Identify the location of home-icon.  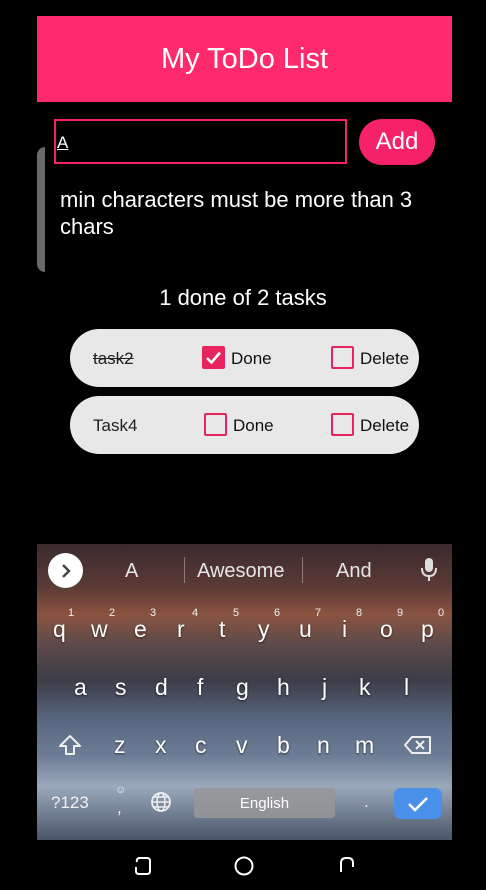
(244, 866).